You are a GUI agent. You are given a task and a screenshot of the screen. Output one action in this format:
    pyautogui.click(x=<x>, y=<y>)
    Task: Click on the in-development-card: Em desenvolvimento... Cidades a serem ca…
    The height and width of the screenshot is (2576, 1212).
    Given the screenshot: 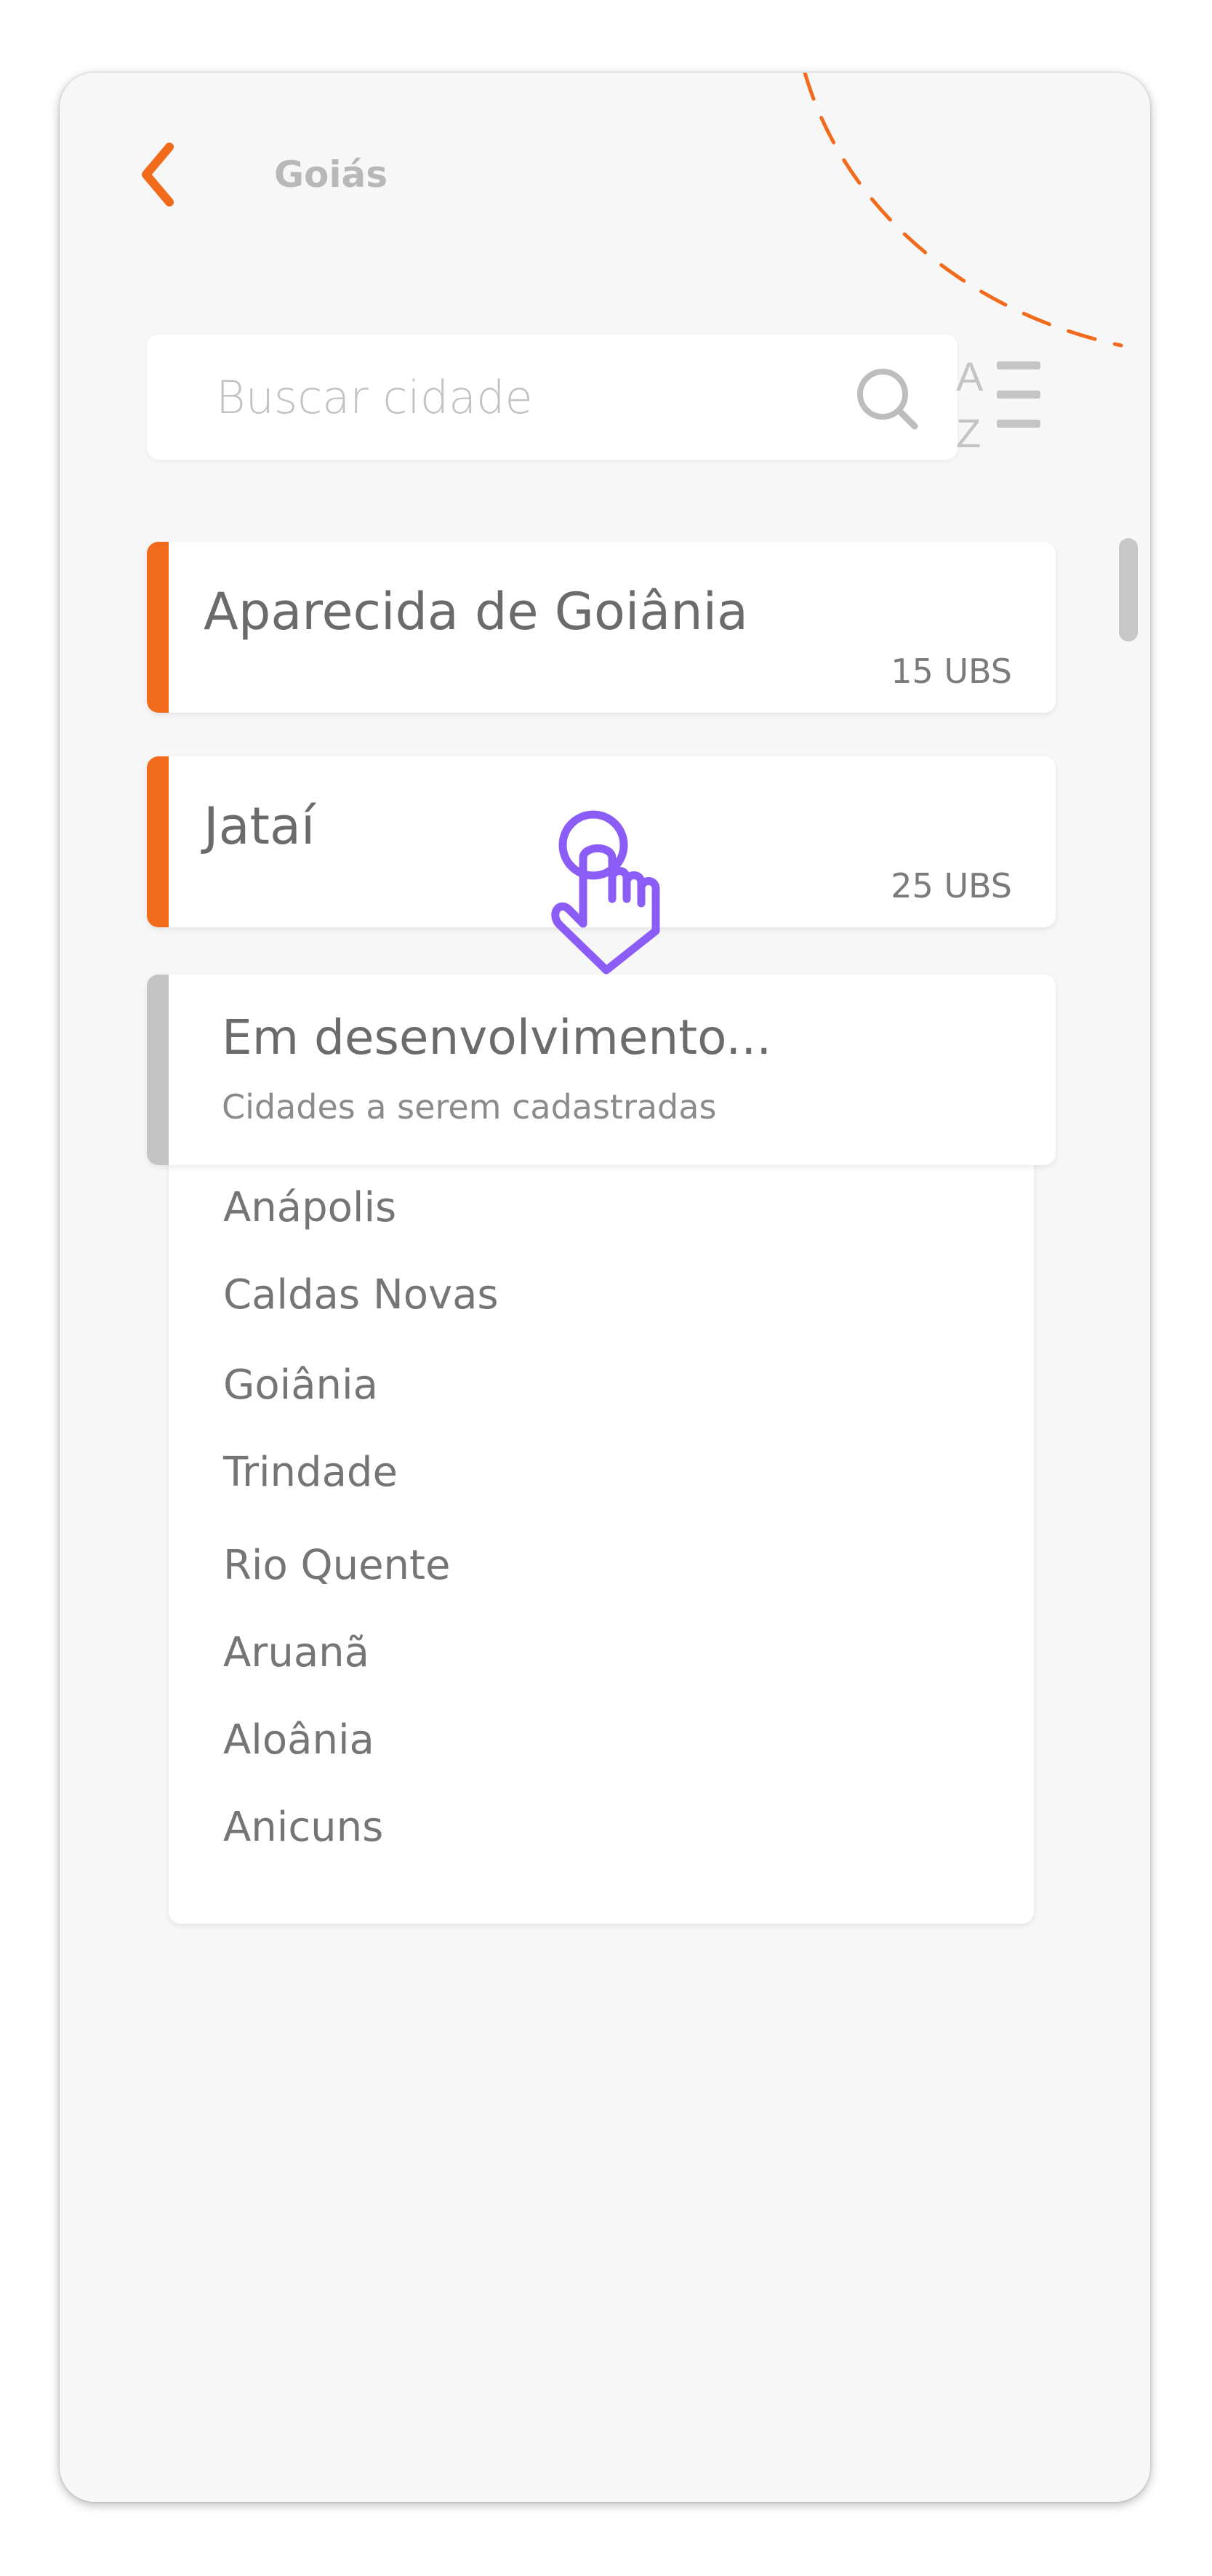 What is the action you would take?
    pyautogui.click(x=601, y=1070)
    